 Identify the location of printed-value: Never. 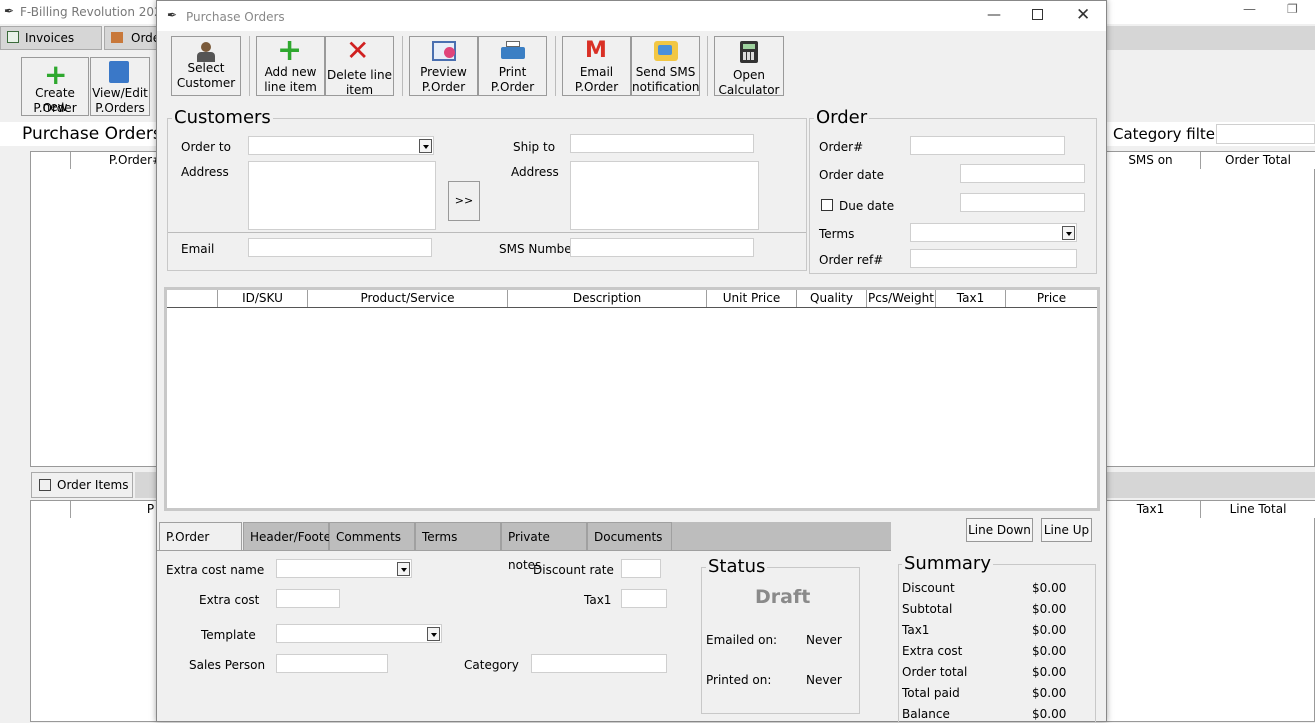
(824, 680).